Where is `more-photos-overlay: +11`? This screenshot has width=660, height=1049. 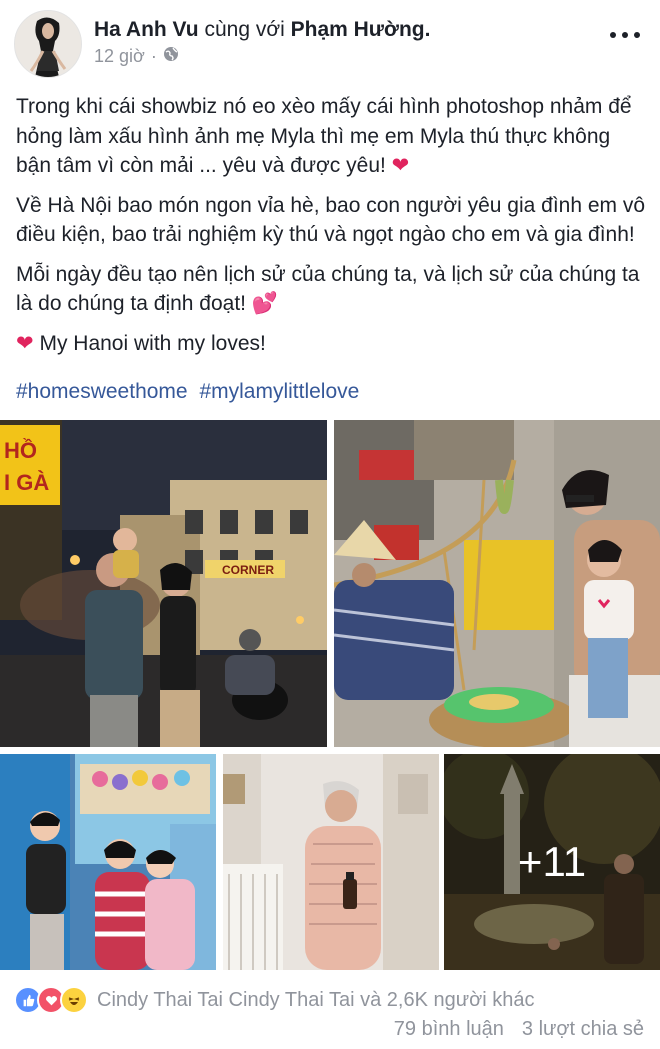
more-photos-overlay: +11 is located at coordinates (552, 862).